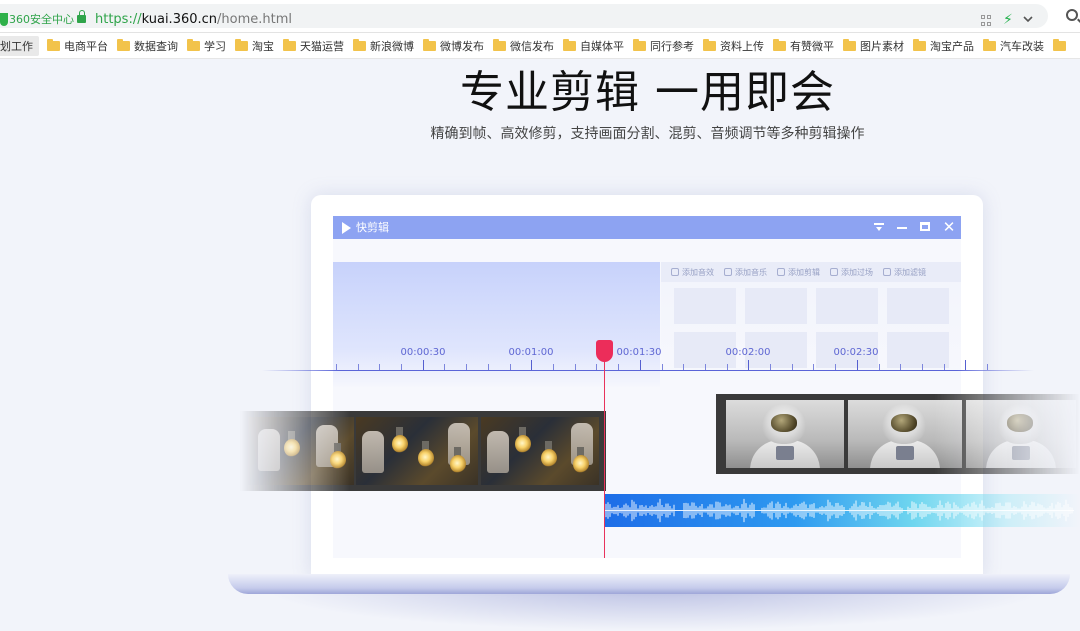 The height and width of the screenshot is (631, 1080). Describe the element at coordinates (748, 352) in the screenshot. I see `timecode-label: 00:02:00` at that location.